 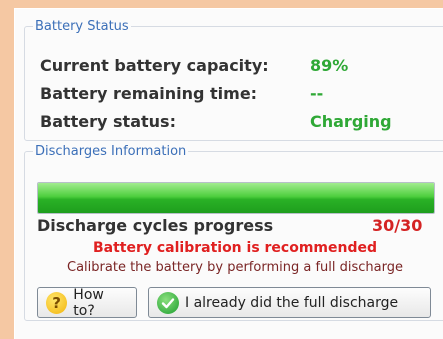 I want to click on remaining-time-label: Battery remaining time:, so click(x=149, y=93).